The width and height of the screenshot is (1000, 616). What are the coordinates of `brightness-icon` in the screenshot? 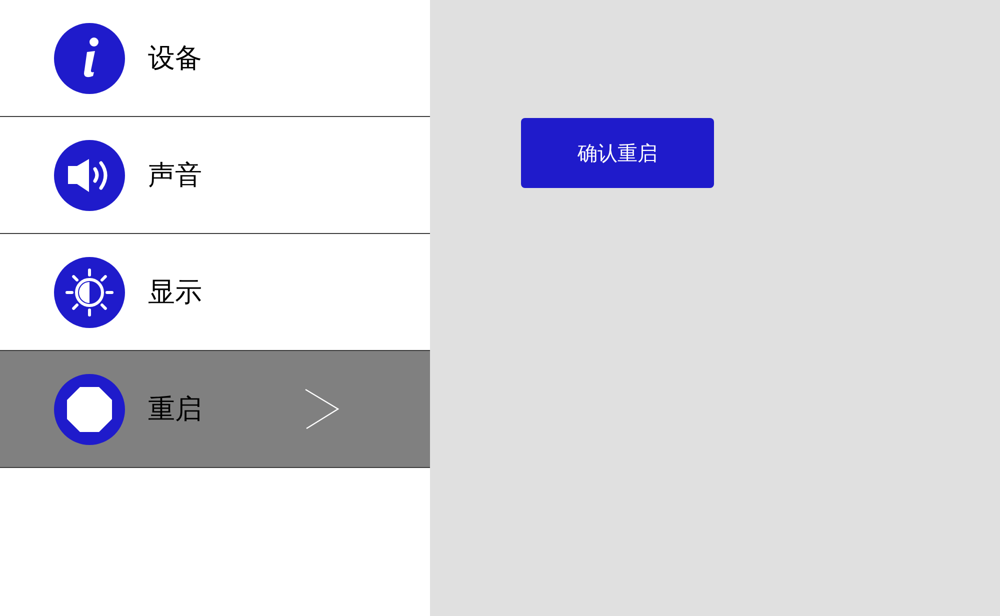 It's located at (89, 292).